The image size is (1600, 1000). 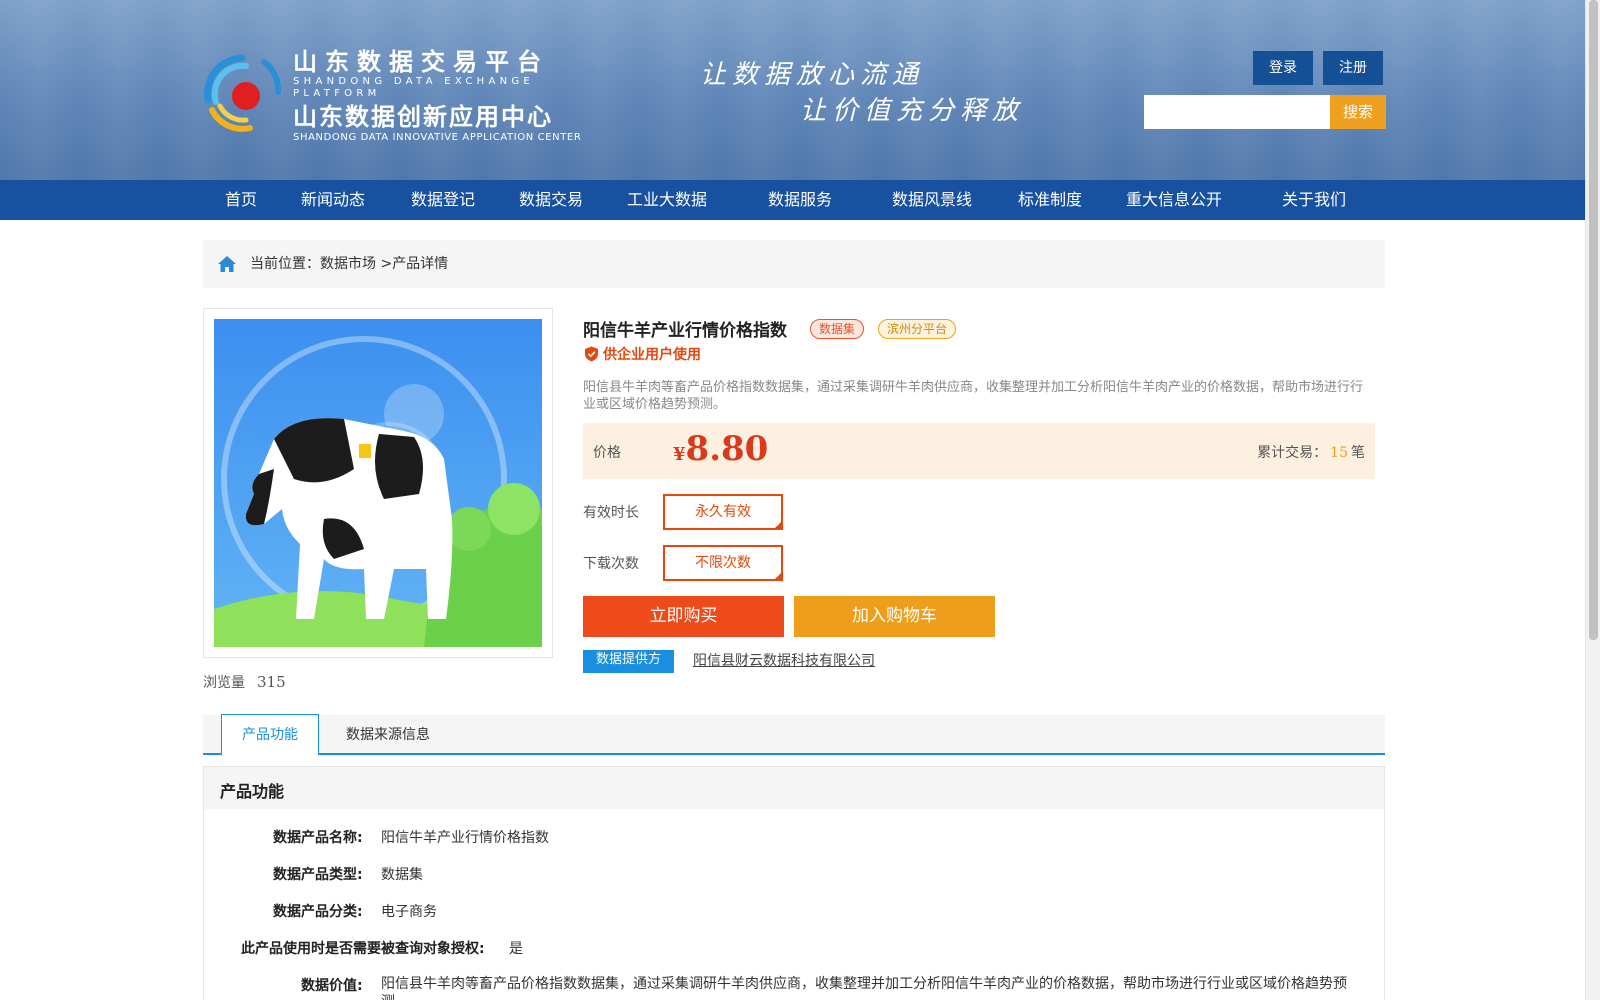 I want to click on login-button: 登录, so click(x=1283, y=68).